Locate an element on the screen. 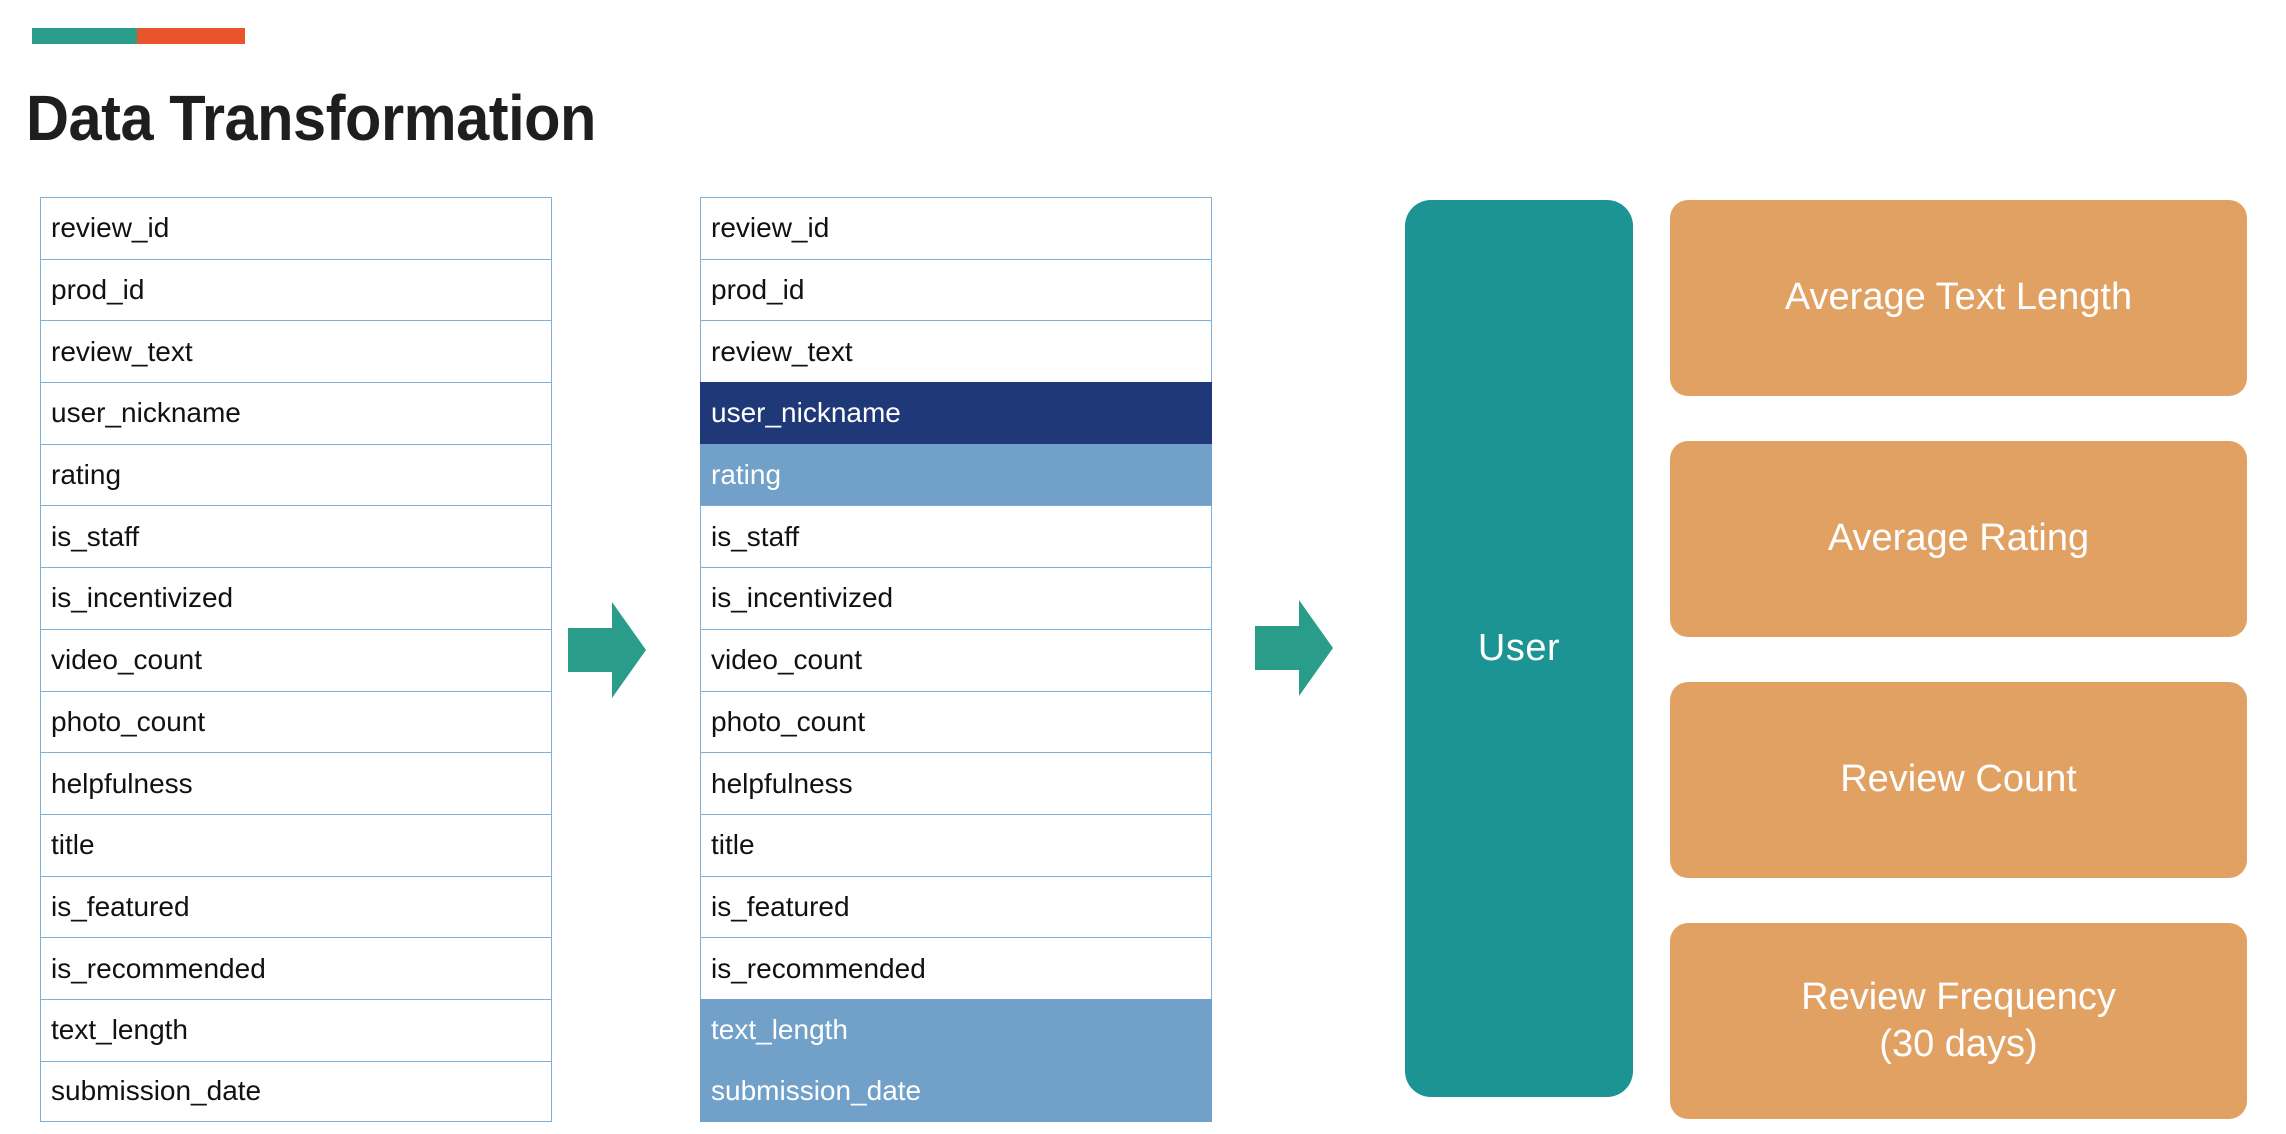 Image resolution: width=2286 pixels, height=1134 pixels. metric-card-label: Review Count is located at coordinates (1958, 779).